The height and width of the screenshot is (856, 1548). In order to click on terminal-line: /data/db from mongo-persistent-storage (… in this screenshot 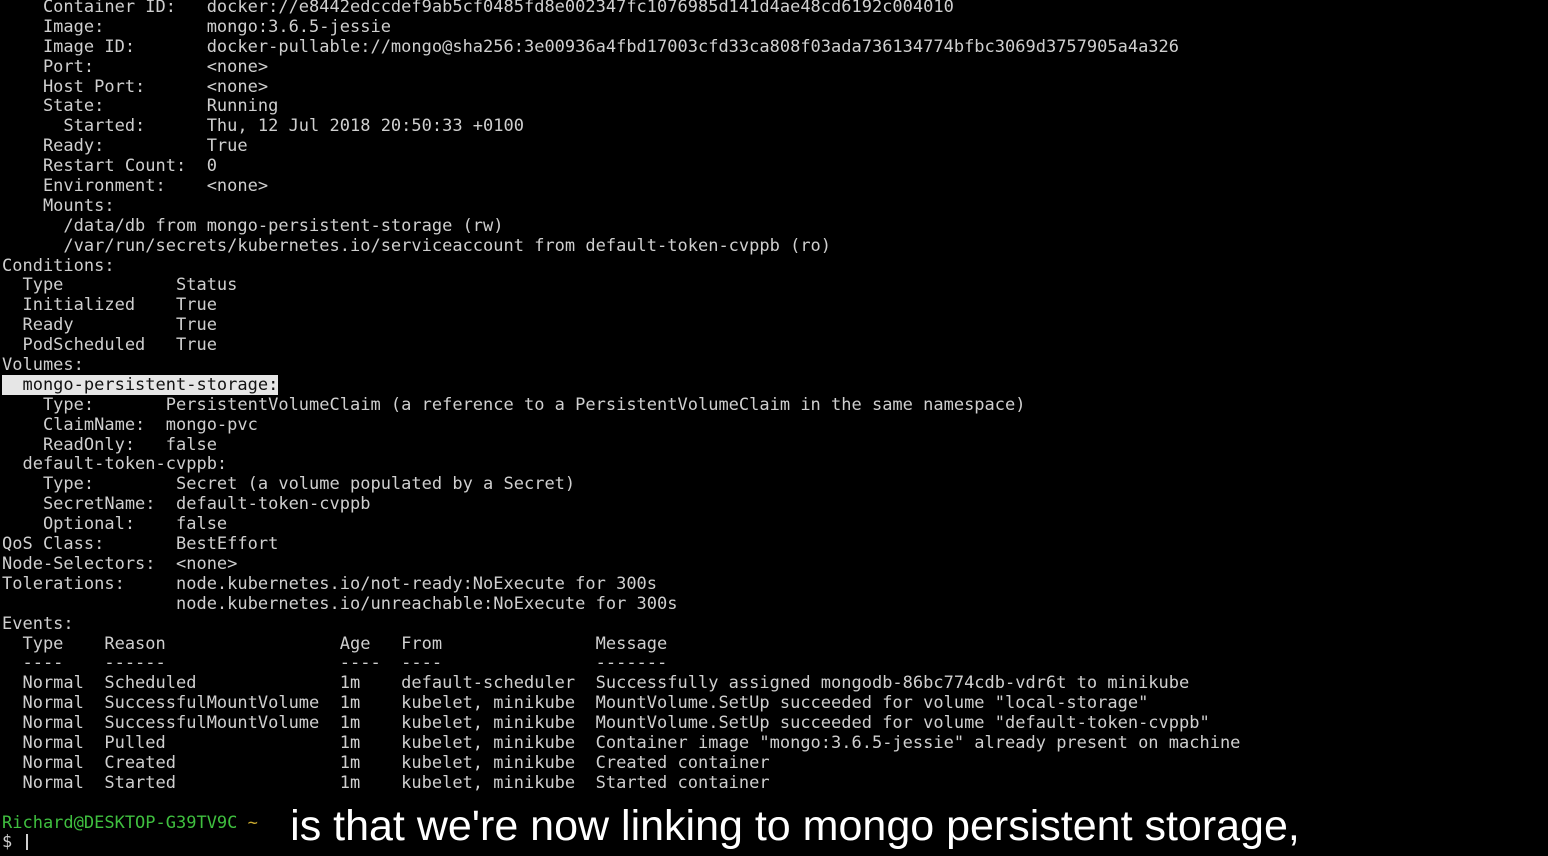, I will do `click(253, 225)`.